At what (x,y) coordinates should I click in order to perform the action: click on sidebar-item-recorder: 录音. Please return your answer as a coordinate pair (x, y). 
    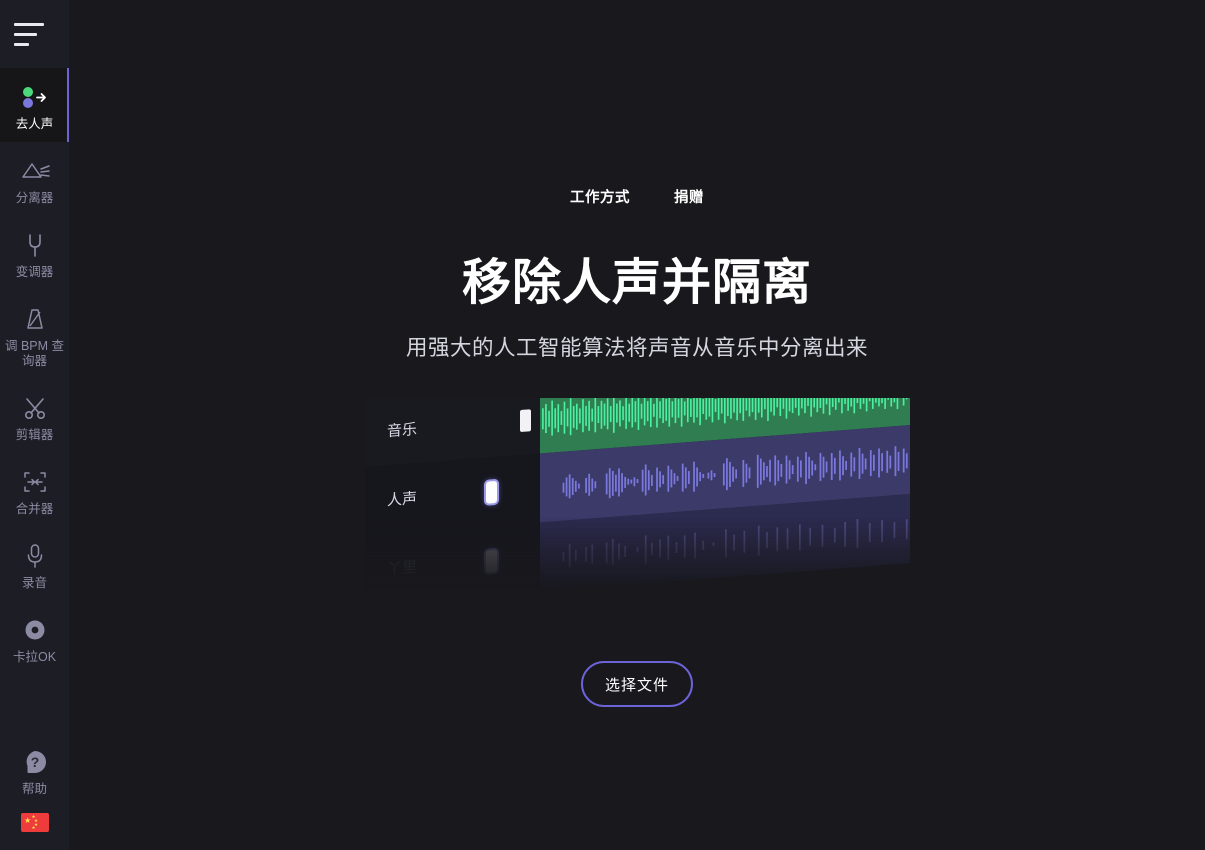
    Looking at the image, I should click on (34, 564).